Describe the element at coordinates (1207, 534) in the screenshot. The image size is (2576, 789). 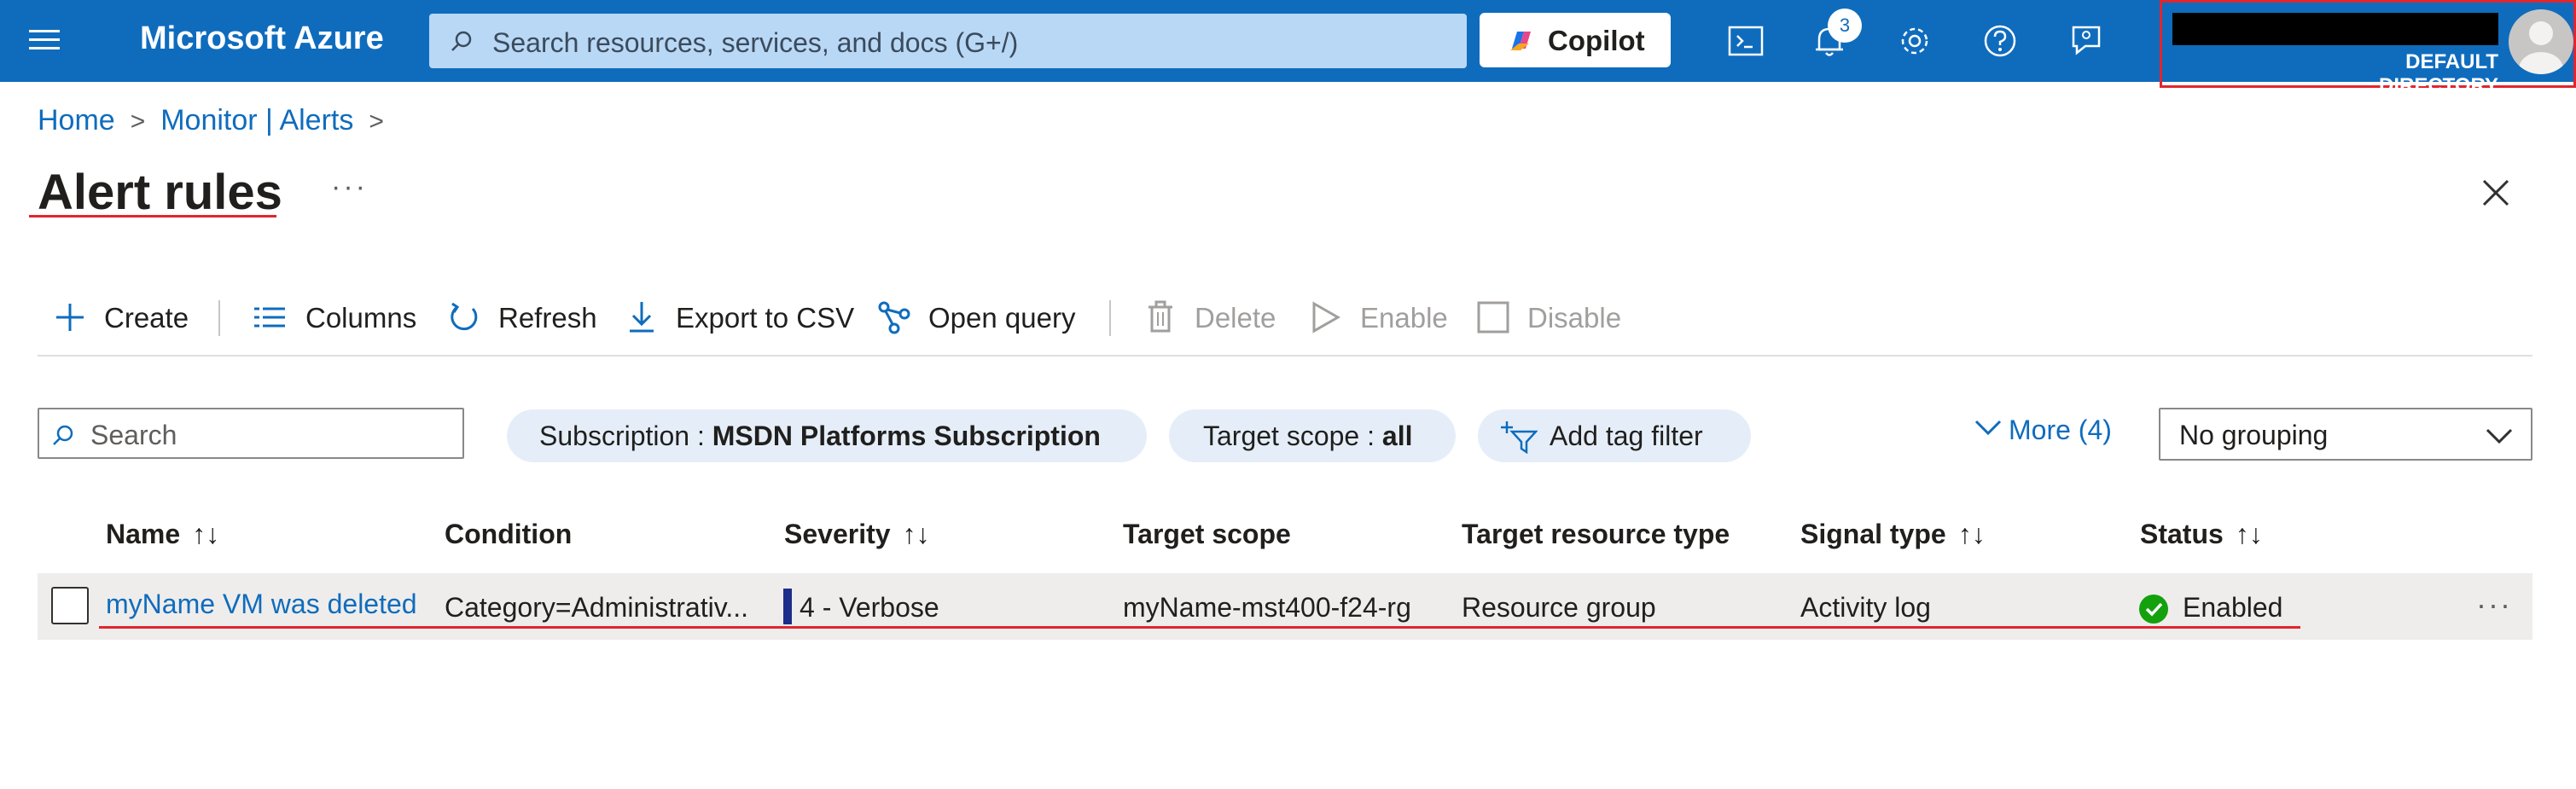
I see `column-header-target-scope: Target scope` at that location.